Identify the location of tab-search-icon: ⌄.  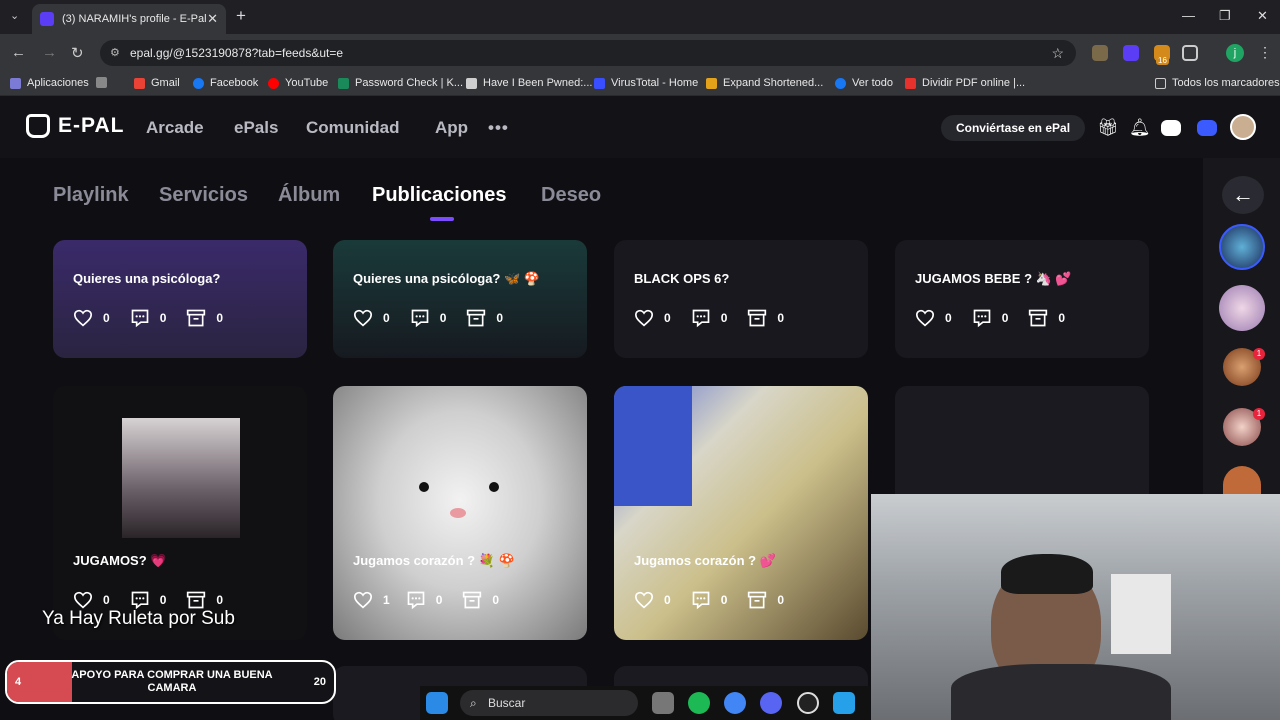
(14, 15).